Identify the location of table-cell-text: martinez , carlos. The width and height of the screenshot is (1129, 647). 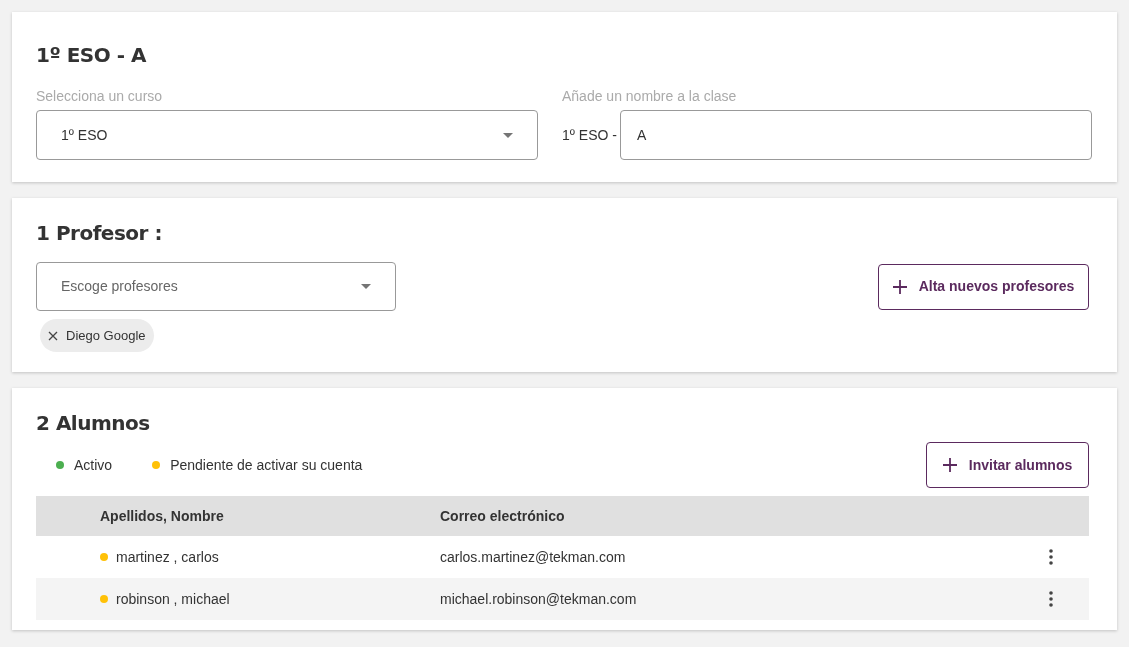
(168, 557).